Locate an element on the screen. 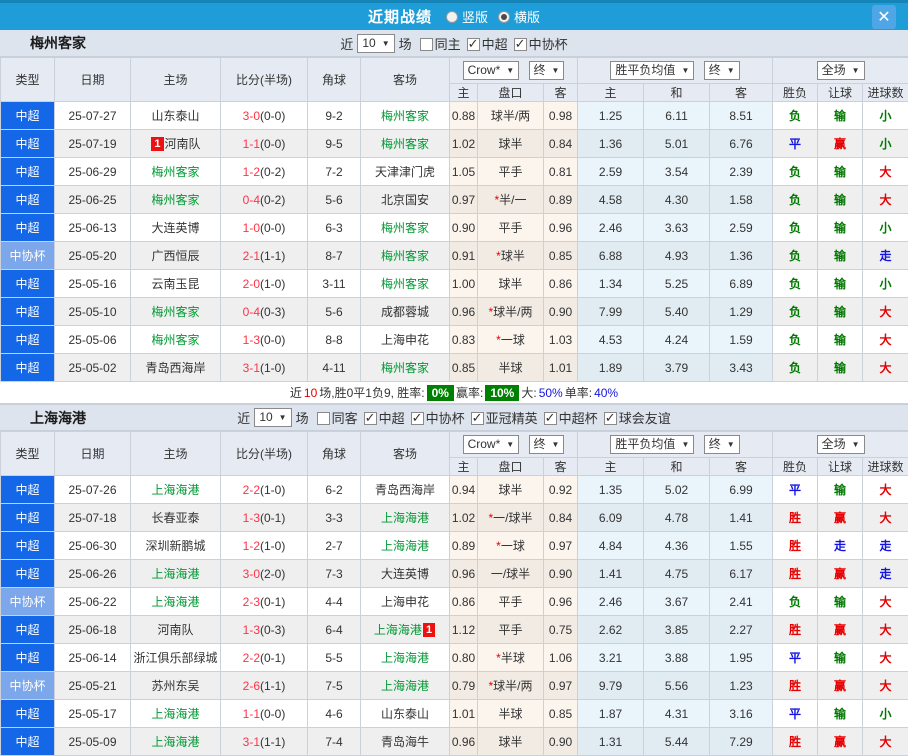 The height and width of the screenshot is (756, 908). corner-cell: 5-6 is located at coordinates (334, 200).